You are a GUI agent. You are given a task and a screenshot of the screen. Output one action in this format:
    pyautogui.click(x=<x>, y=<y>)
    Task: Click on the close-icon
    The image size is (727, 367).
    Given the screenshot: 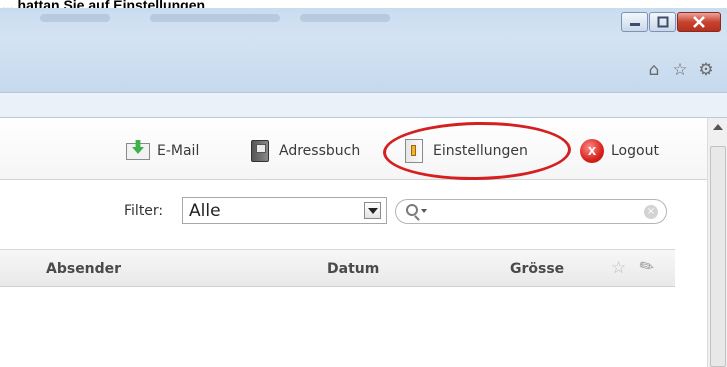 What is the action you would take?
    pyautogui.click(x=699, y=22)
    